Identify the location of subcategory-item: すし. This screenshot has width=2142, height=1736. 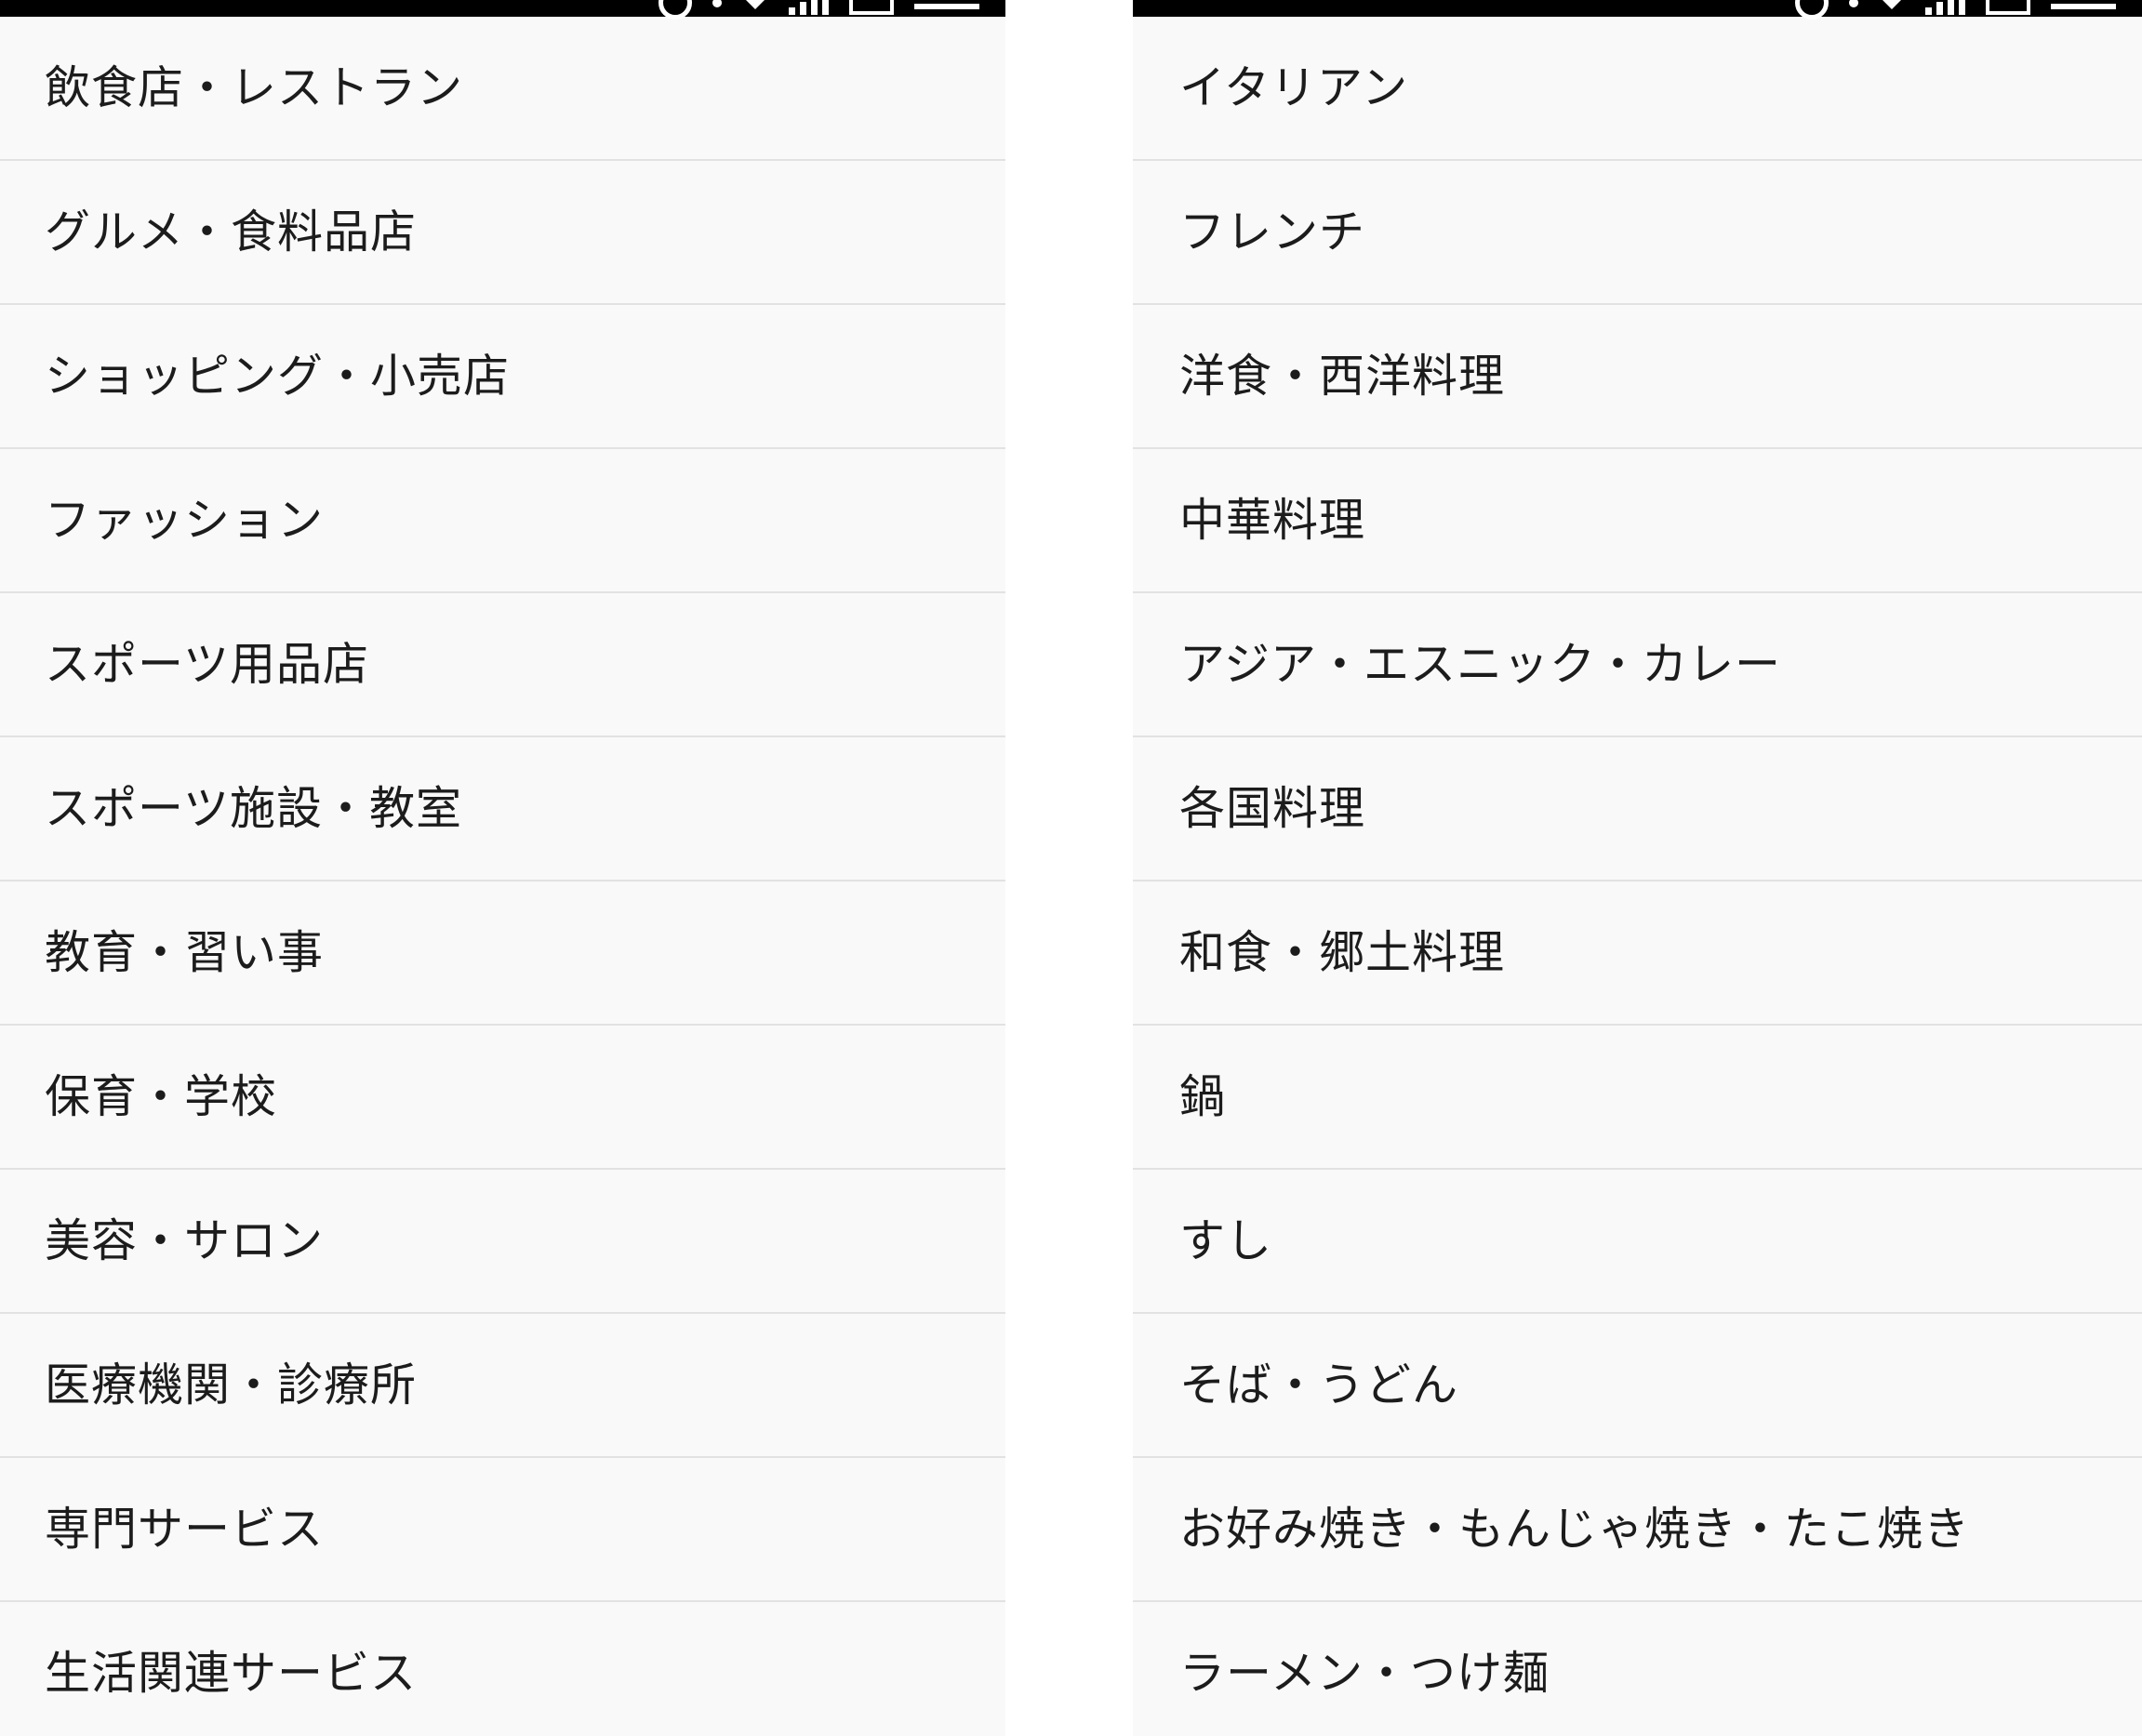
(1637, 1242).